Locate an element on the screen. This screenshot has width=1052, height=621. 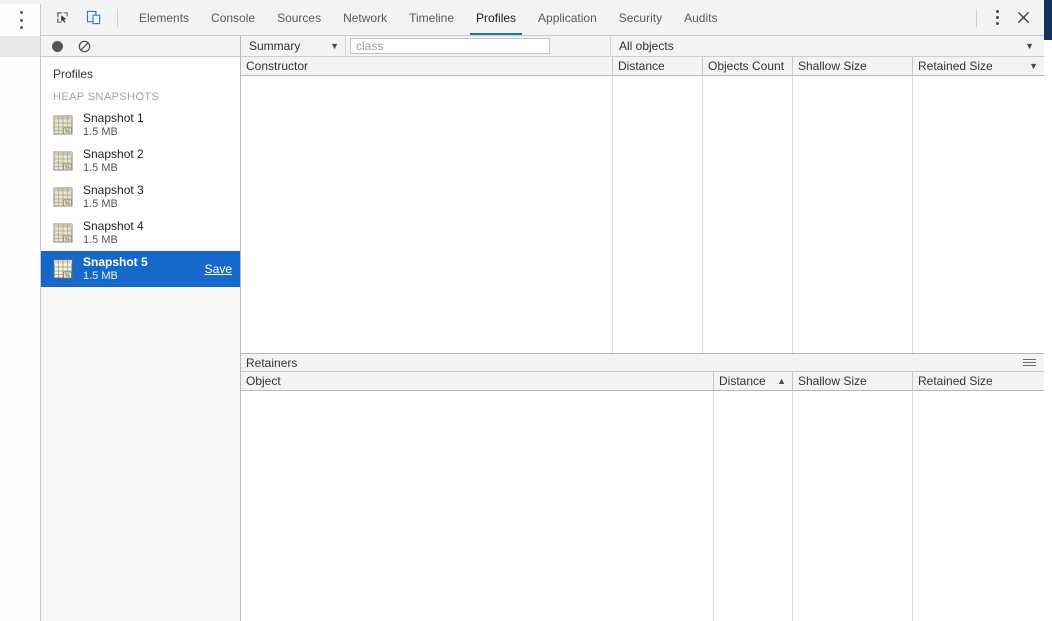
column-sort-indicator: ▼ is located at coordinates (1033, 66).